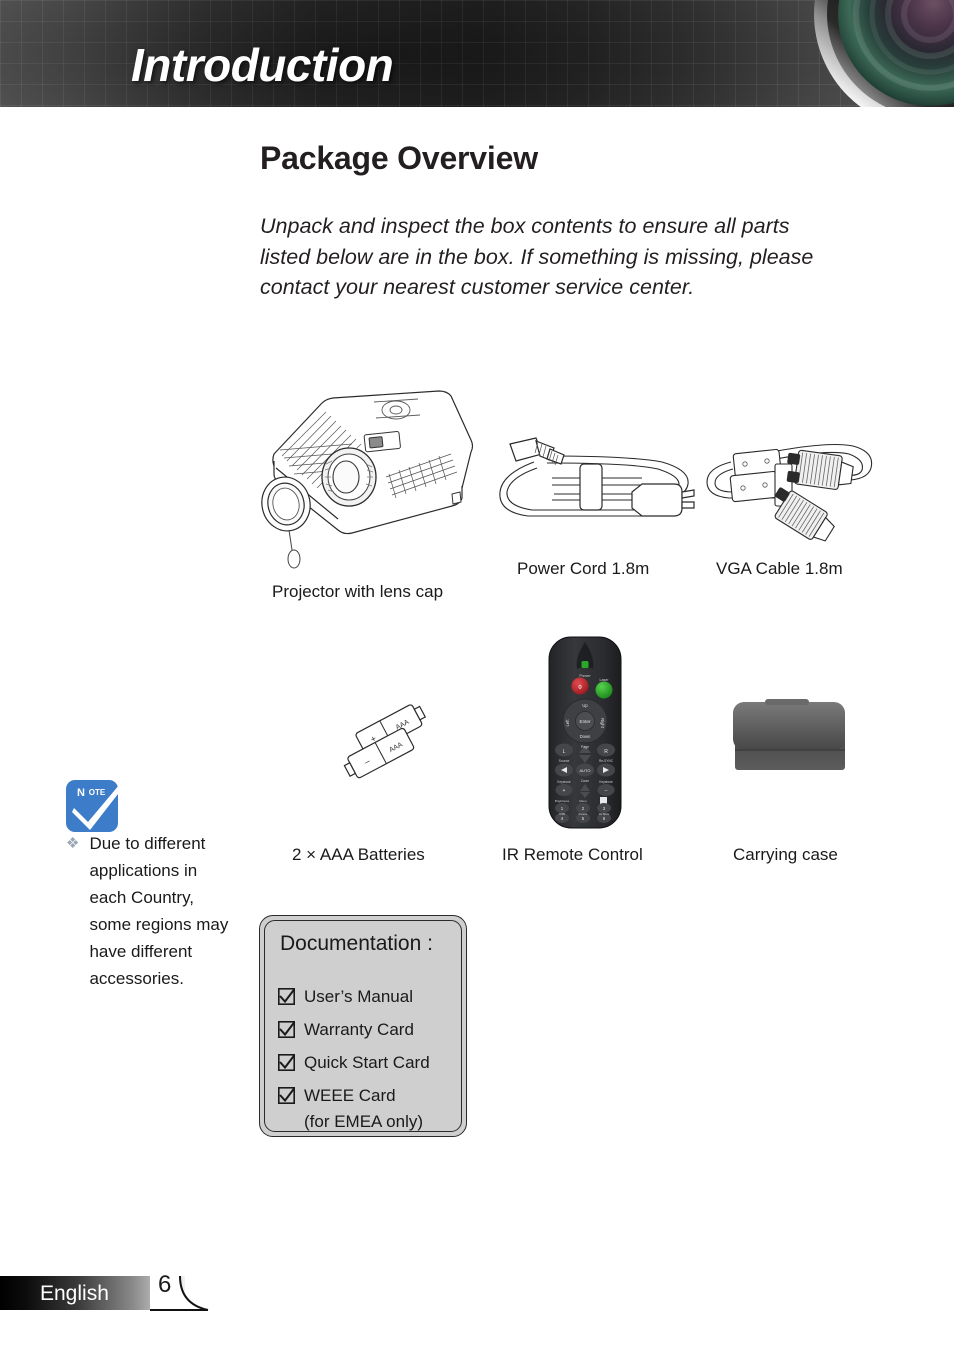 The image size is (954, 1354). I want to click on projector-illustration, so click(367, 479).